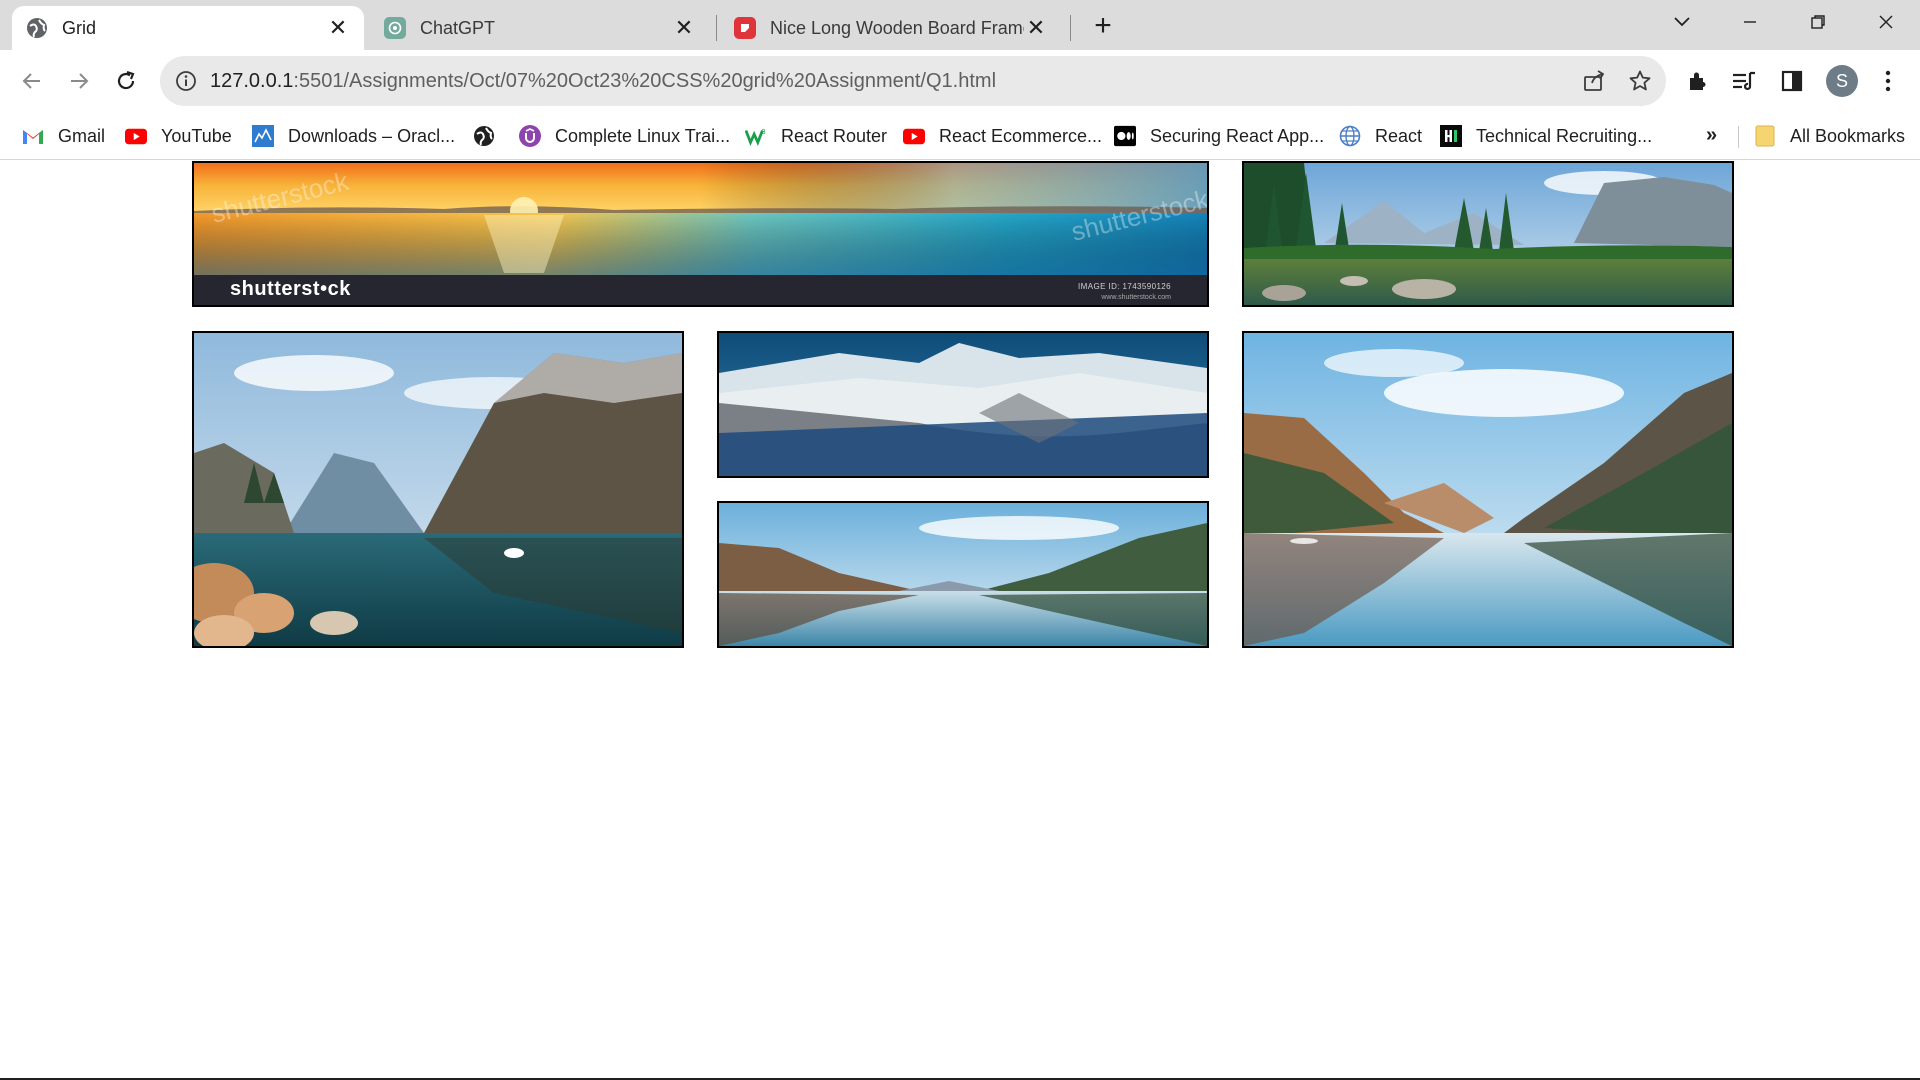 Image resolution: width=1920 pixels, height=1080 pixels. What do you see at coordinates (290, 289) in the screenshot?
I see `watermark-logo: shutterst•ck` at bounding box center [290, 289].